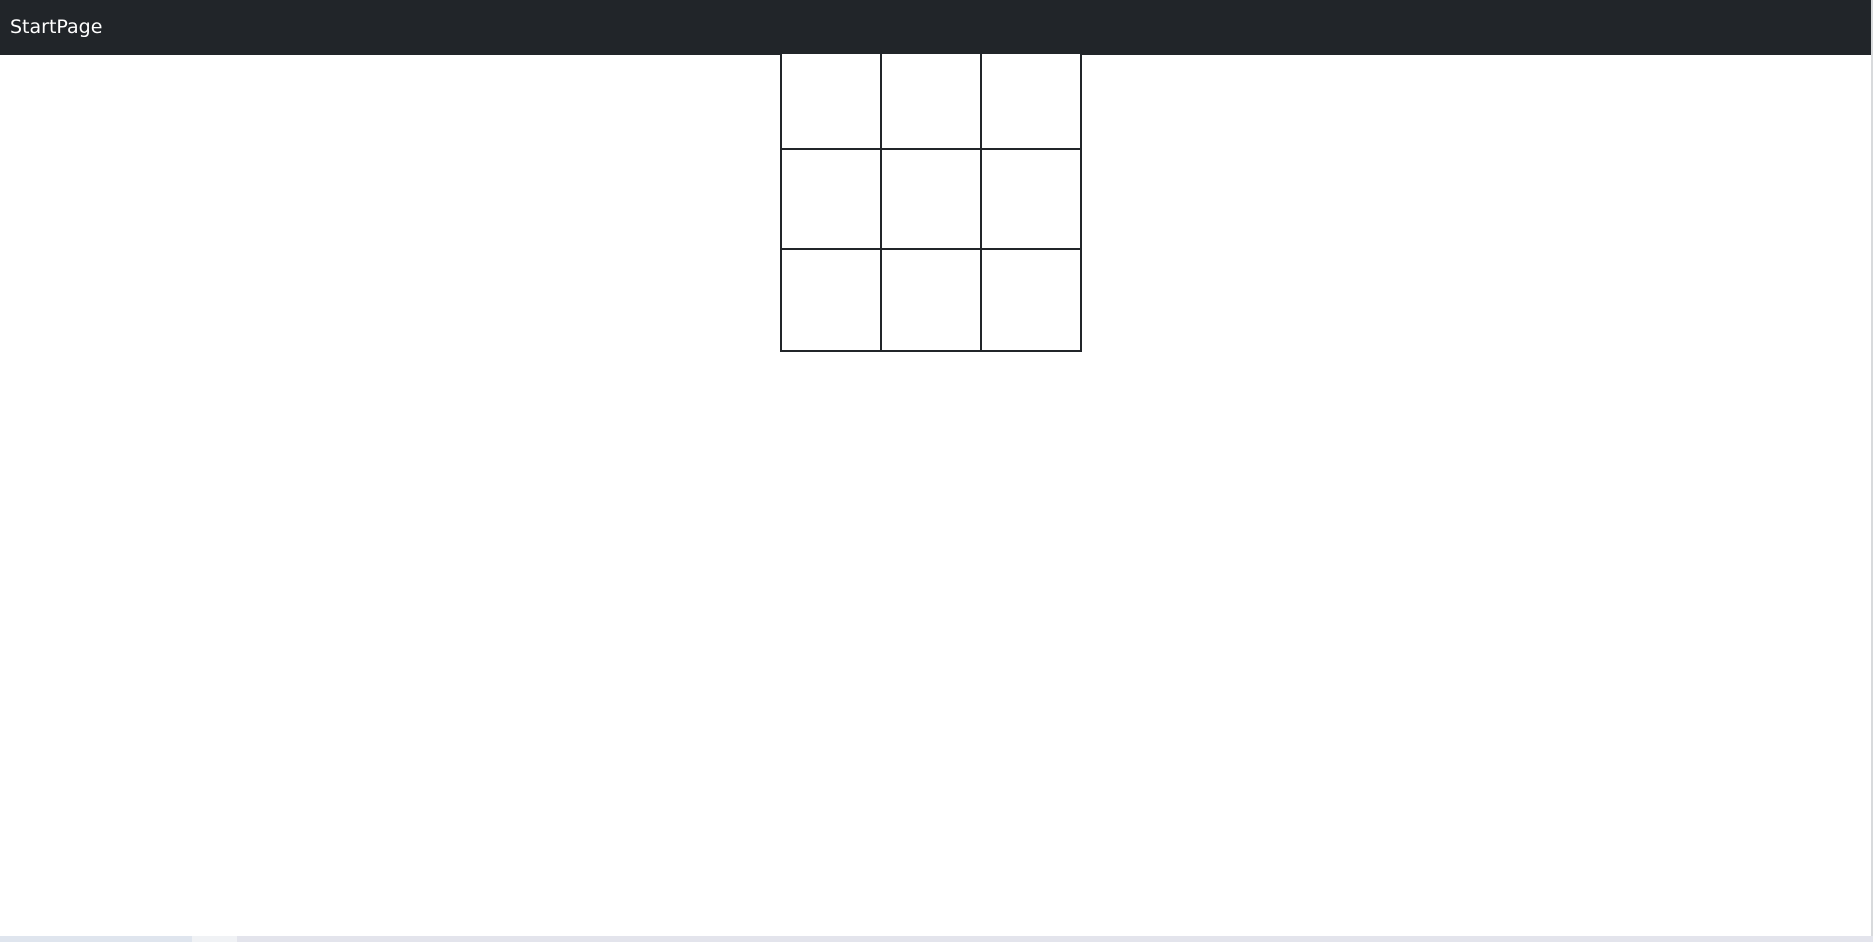 The height and width of the screenshot is (942, 1873). I want to click on brand-link: StartPage, so click(56, 27).